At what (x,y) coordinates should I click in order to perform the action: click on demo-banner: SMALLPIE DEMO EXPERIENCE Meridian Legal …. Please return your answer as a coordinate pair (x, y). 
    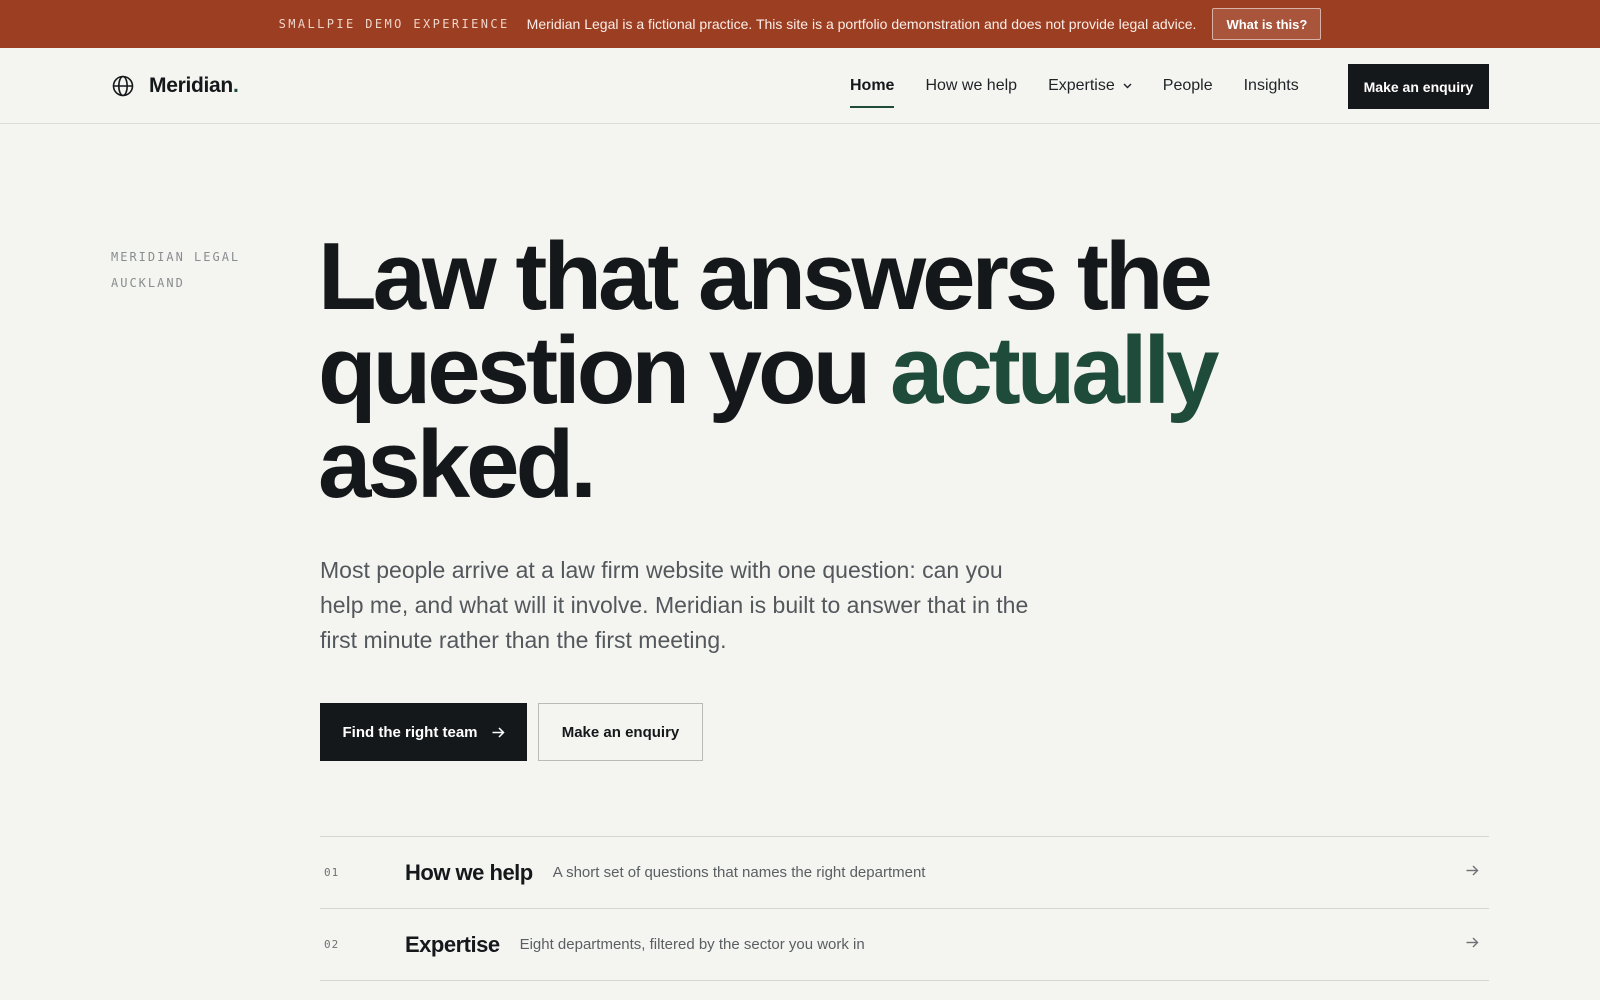
    Looking at the image, I should click on (800, 24).